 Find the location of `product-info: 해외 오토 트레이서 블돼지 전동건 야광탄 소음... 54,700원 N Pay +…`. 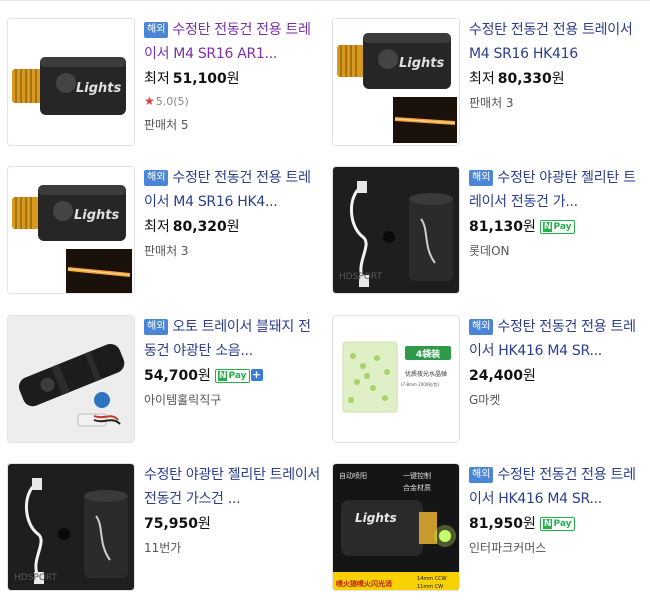

product-info: 해외 오토 트레이서 블돼지 전동건 야광탄 소음... 54,700원 N Pay +… is located at coordinates (232, 363).